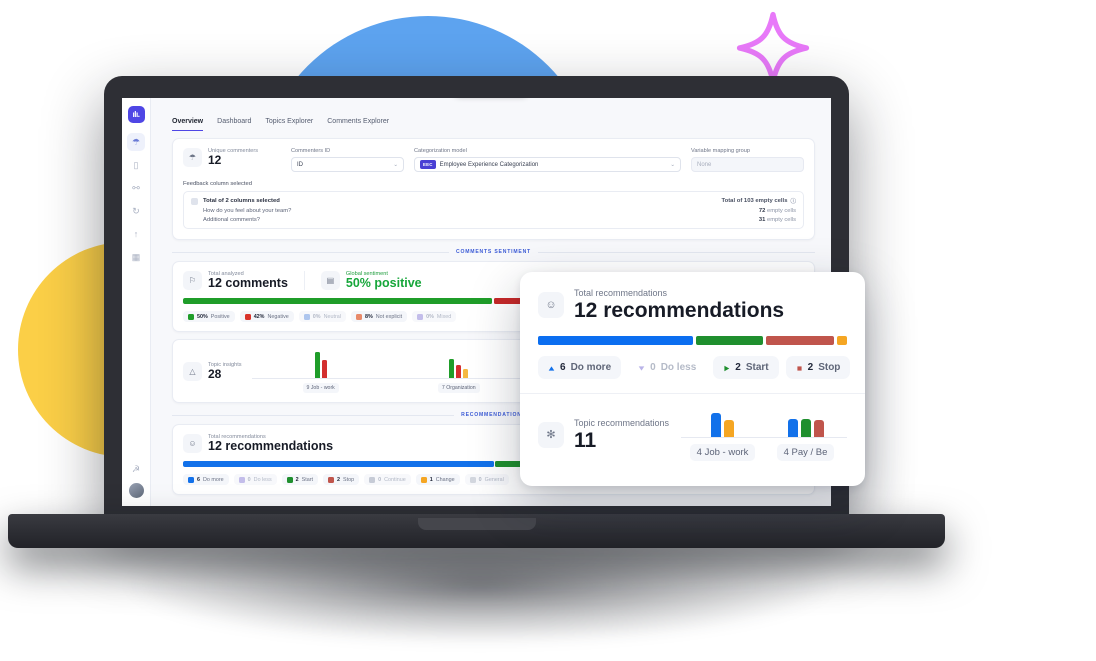 The image size is (1096, 661). I want to click on total-analyzed-value: 12 comments, so click(248, 283).